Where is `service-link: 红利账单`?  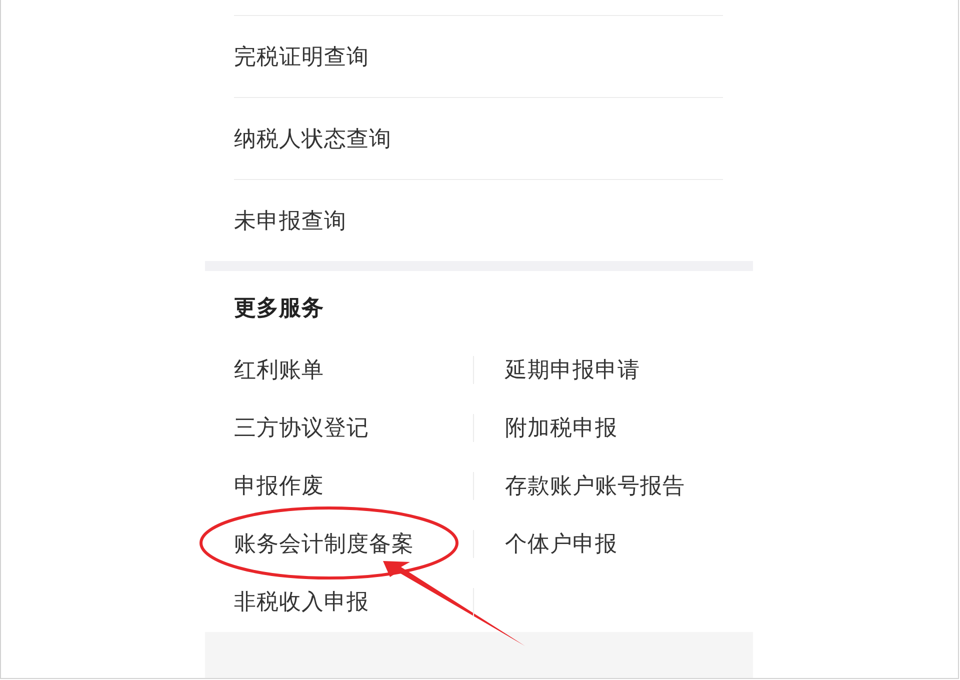
service-link: 红利账单 is located at coordinates (279, 370).